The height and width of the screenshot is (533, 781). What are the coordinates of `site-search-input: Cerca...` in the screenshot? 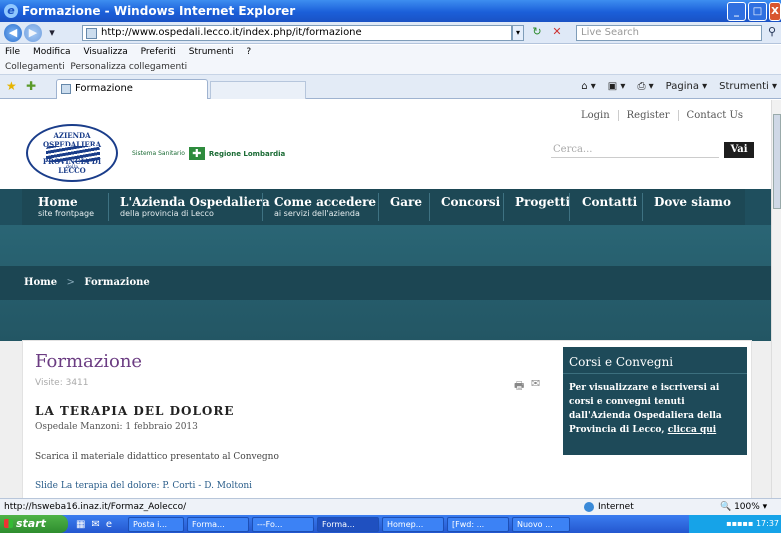 It's located at (635, 149).